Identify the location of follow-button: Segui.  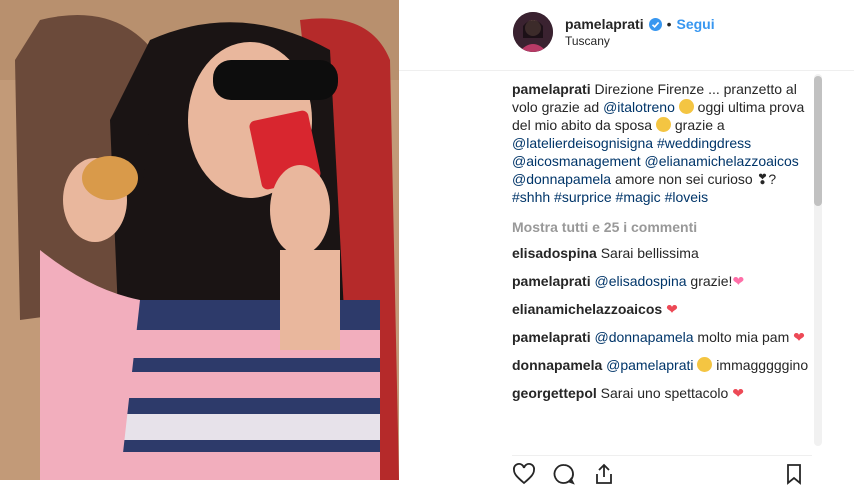
(696, 24).